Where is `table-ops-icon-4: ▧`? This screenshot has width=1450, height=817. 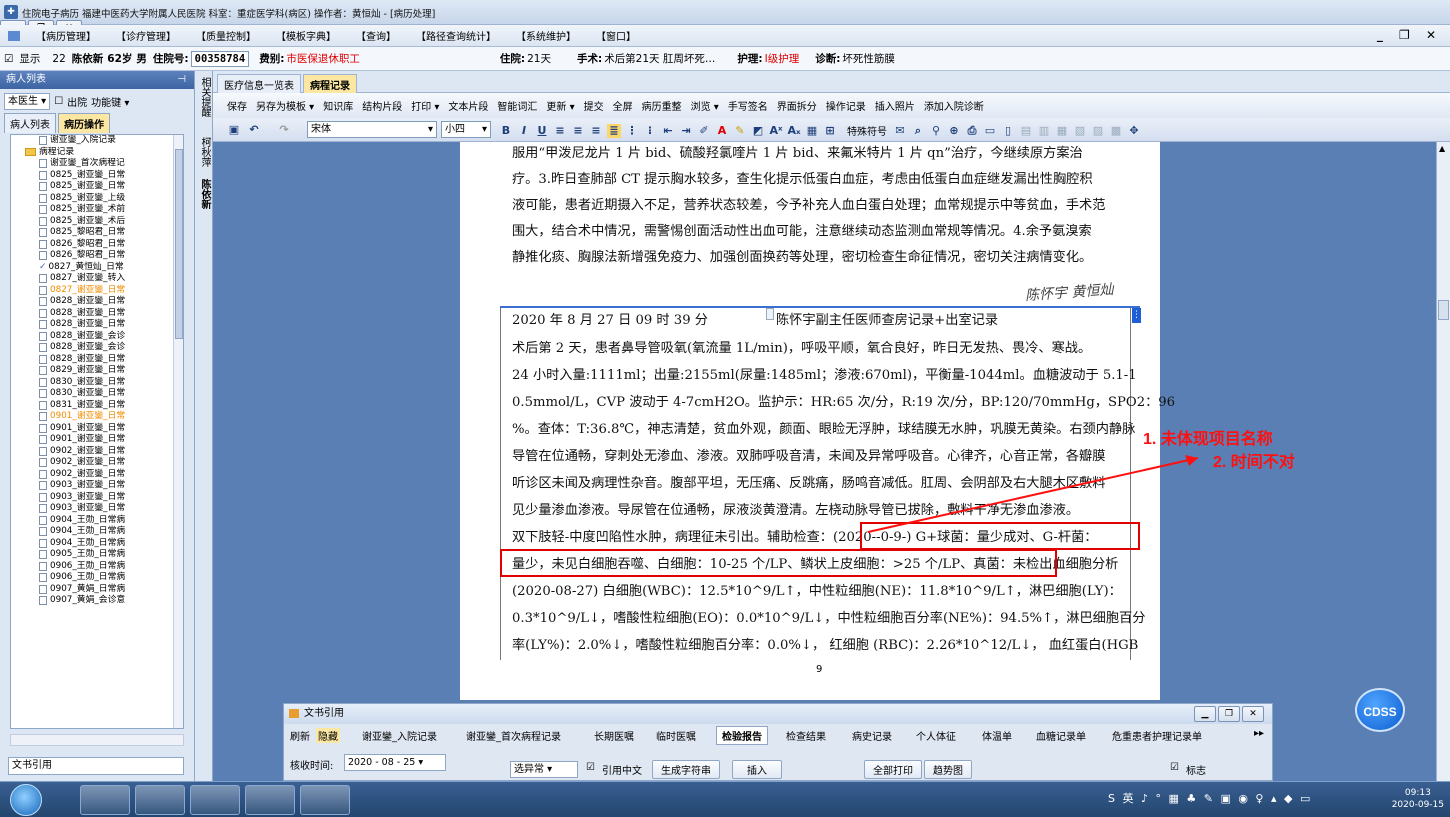
table-ops-icon-4: ▧ is located at coordinates (1080, 131).